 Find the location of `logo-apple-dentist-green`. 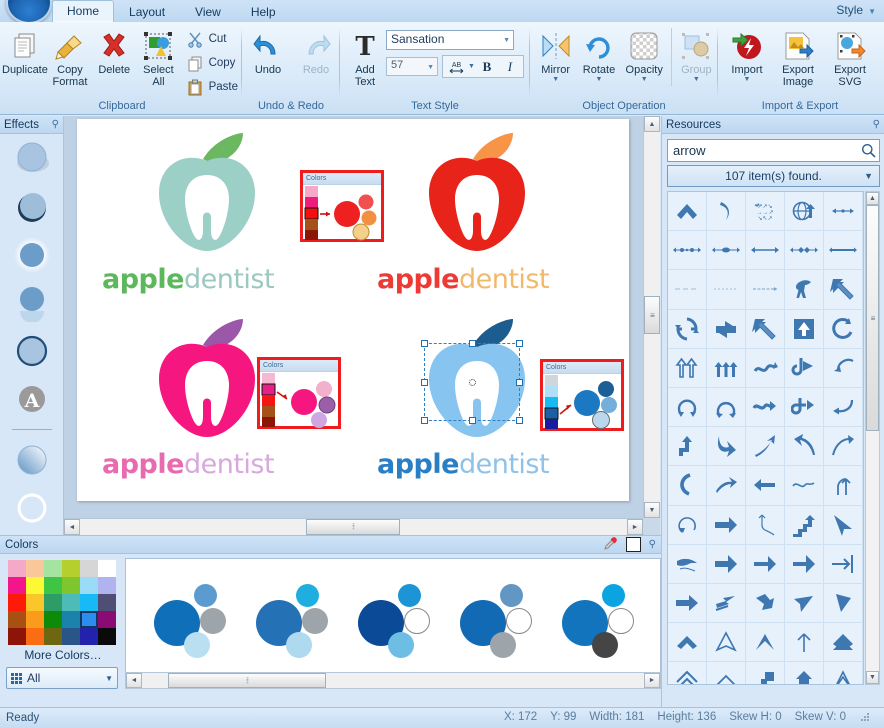

logo-apple-dentist-green is located at coordinates (207, 197).